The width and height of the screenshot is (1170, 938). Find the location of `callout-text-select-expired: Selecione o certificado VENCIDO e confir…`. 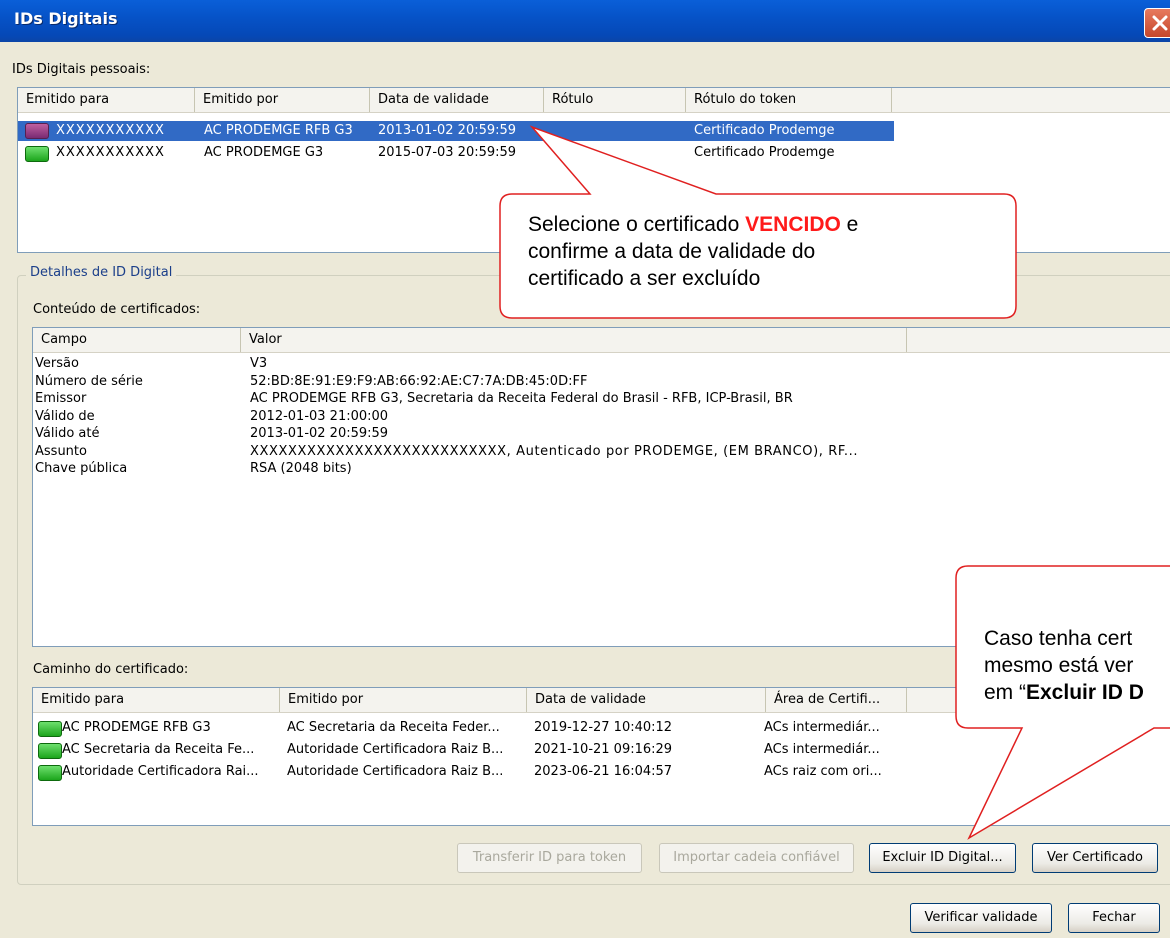

callout-text-select-expired: Selecione o certificado VENCIDO e confir… is located at coordinates (693, 251).